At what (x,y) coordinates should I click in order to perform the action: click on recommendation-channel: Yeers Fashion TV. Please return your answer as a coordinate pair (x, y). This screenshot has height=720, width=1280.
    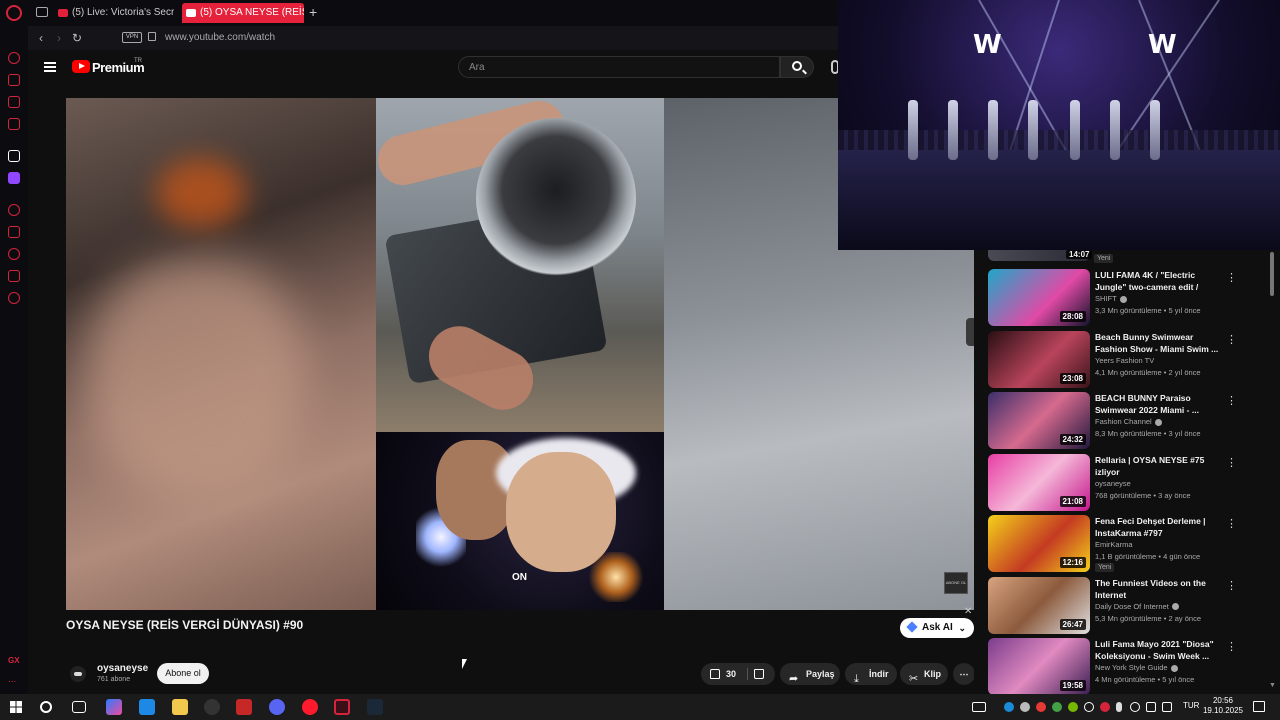
    Looking at the image, I should click on (1124, 360).